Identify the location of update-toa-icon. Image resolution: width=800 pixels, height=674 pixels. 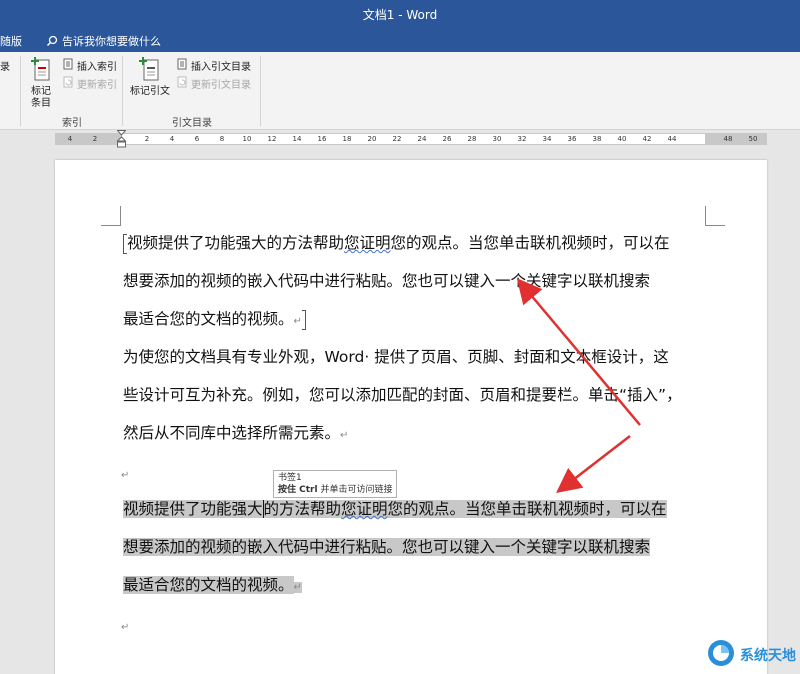
(182, 83).